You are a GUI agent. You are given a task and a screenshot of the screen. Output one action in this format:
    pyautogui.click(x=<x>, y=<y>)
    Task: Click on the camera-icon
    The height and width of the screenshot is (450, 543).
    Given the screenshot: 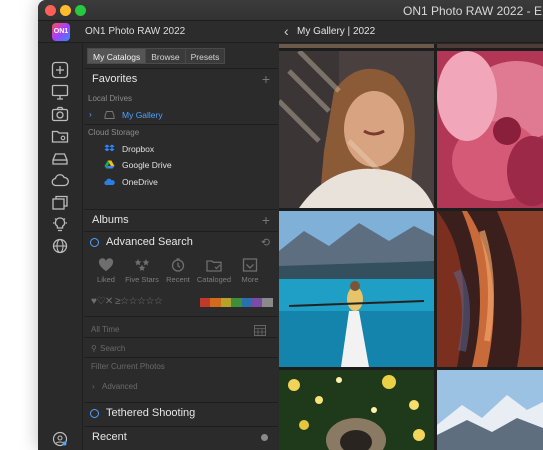 What is the action you would take?
    pyautogui.click(x=60, y=114)
    